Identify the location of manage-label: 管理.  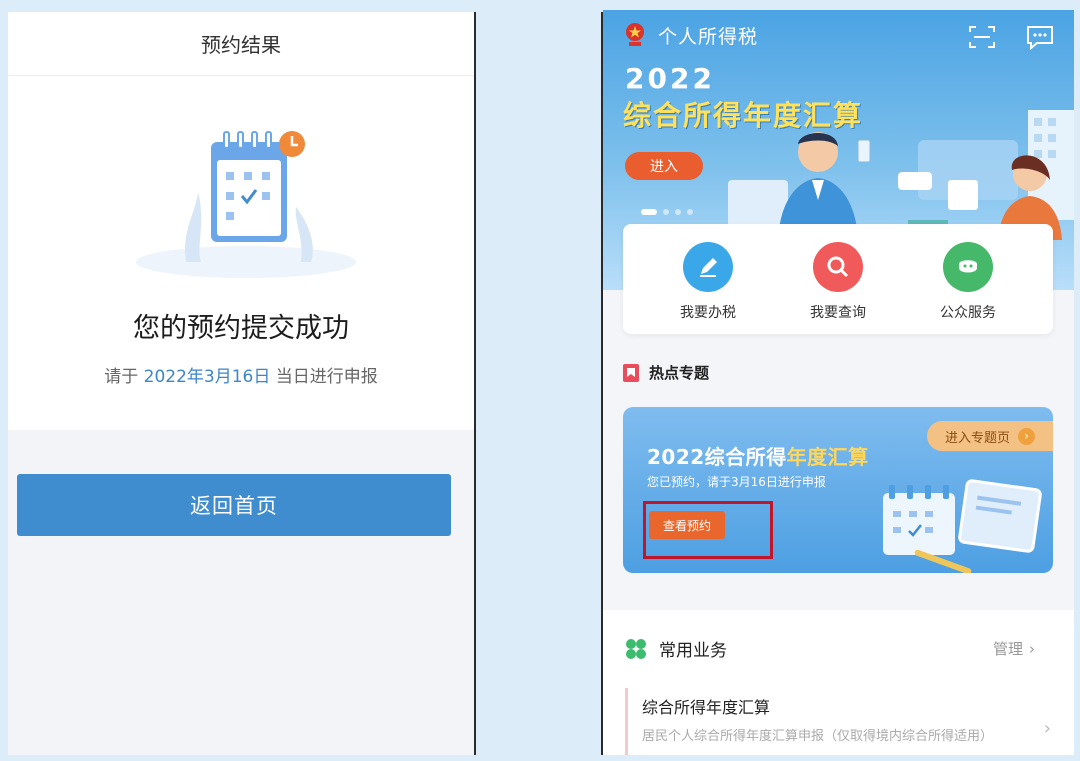
(1008, 649).